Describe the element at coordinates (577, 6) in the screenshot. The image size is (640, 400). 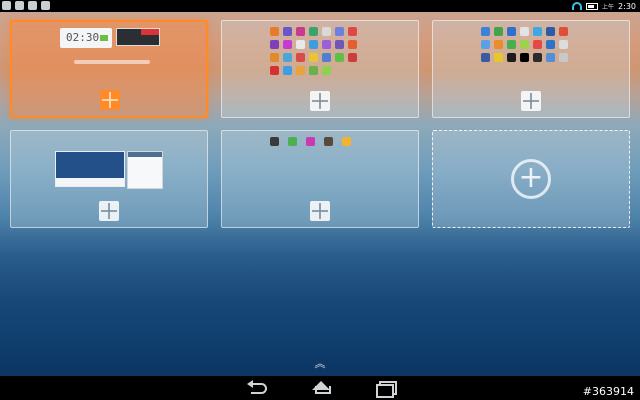
I see `wifi-icon` at that location.